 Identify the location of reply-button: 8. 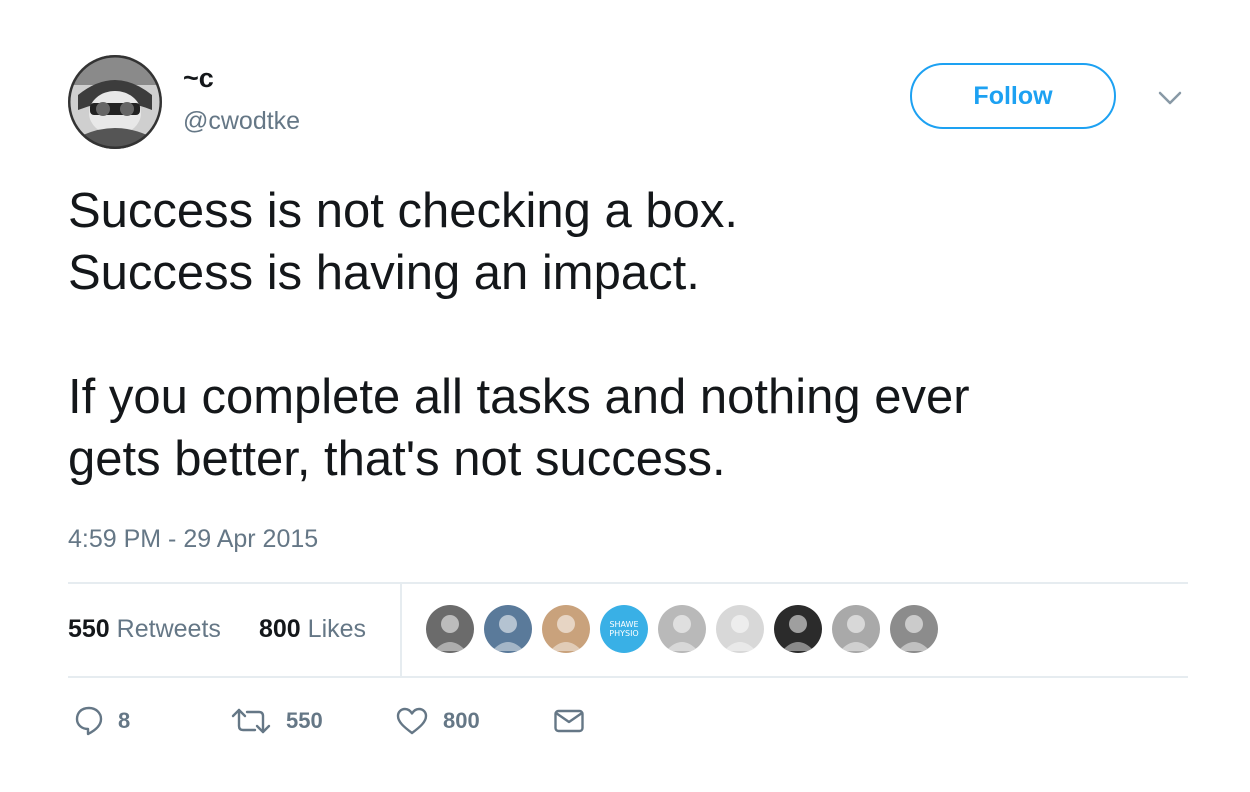
(102, 721).